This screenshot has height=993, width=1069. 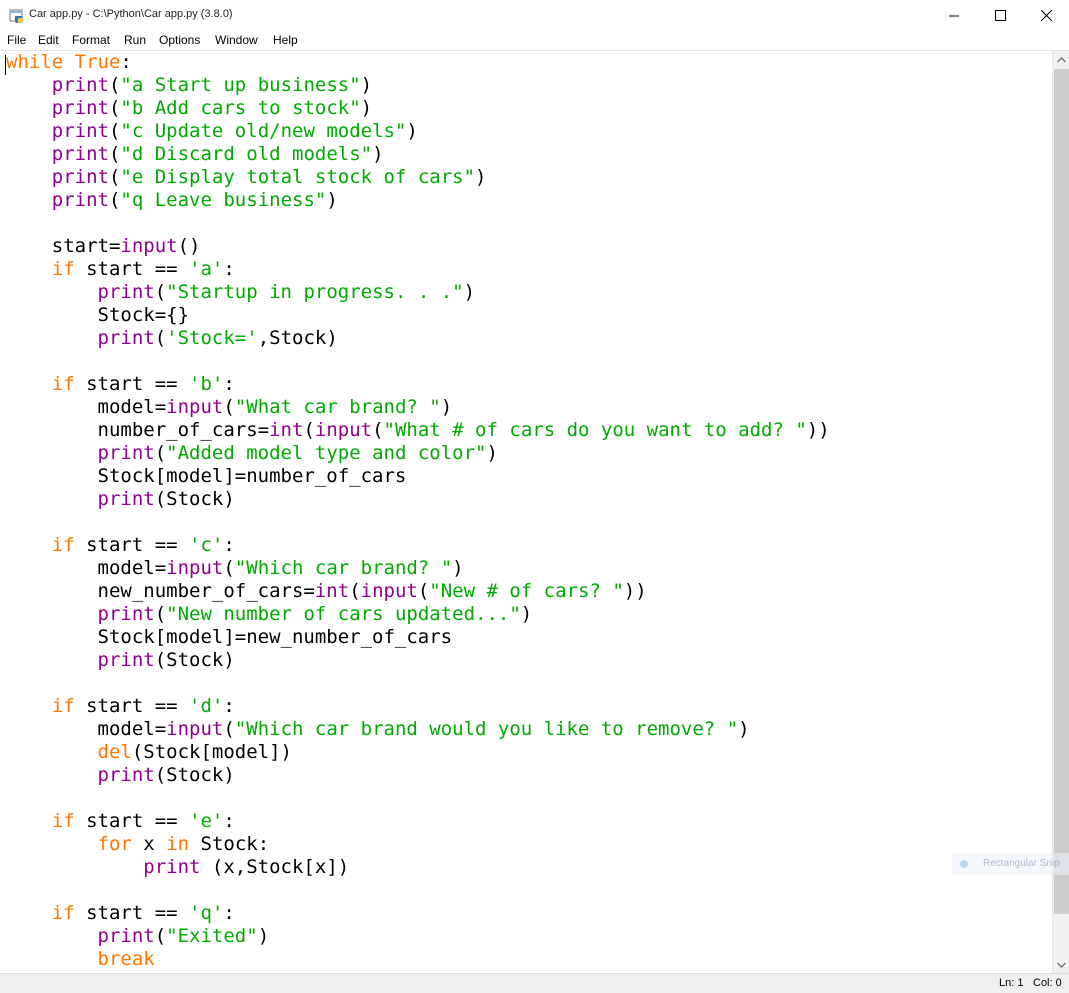 What do you see at coordinates (1010, 864) in the screenshot?
I see `snip-tooltip: Rectangular Snip` at bounding box center [1010, 864].